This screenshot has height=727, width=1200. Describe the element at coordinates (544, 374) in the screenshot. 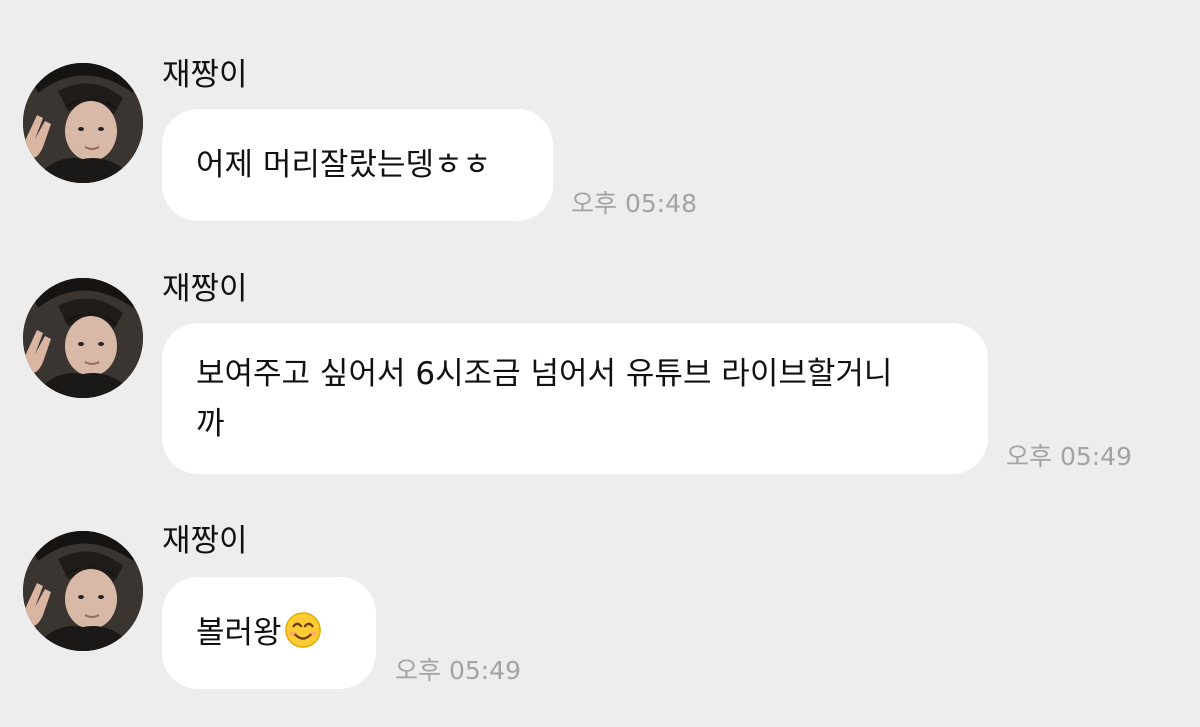

I see `message-text-line-1: 보여주고 싶어서 6시조금 넘어서 유튜브 라이브할거니` at that location.